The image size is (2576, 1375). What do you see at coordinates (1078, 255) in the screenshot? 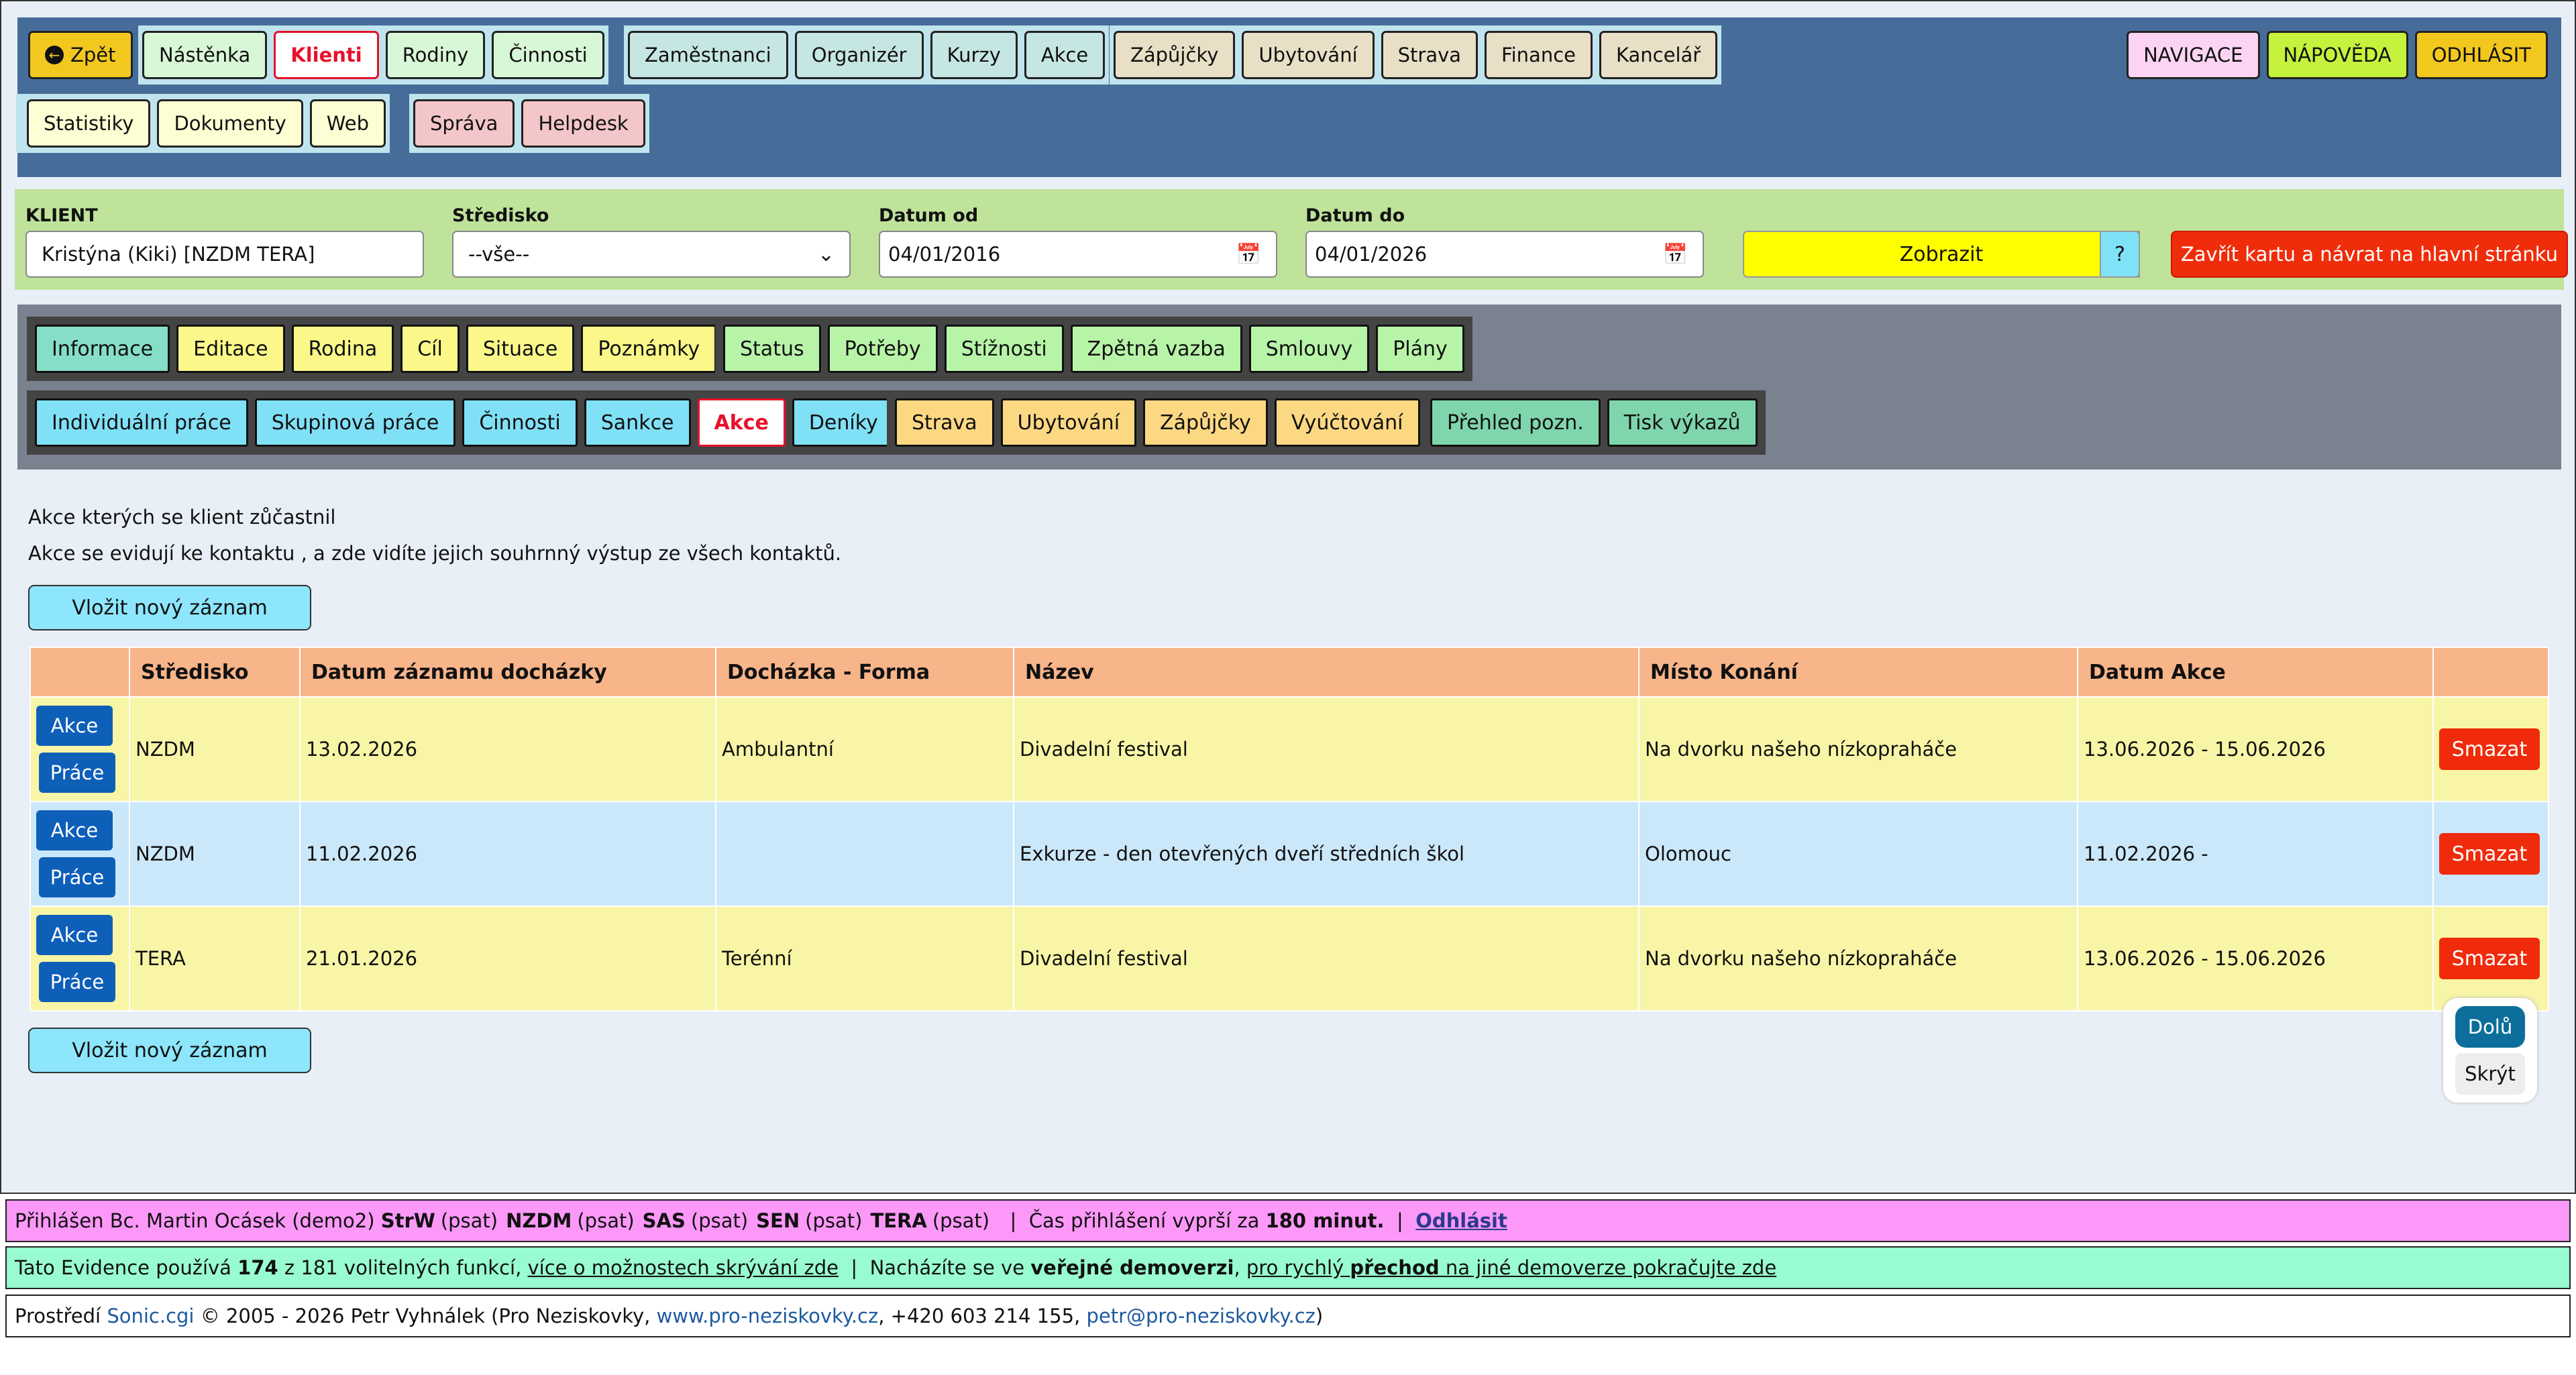
I see `date-from-input: 04/01/2016 📅` at bounding box center [1078, 255].